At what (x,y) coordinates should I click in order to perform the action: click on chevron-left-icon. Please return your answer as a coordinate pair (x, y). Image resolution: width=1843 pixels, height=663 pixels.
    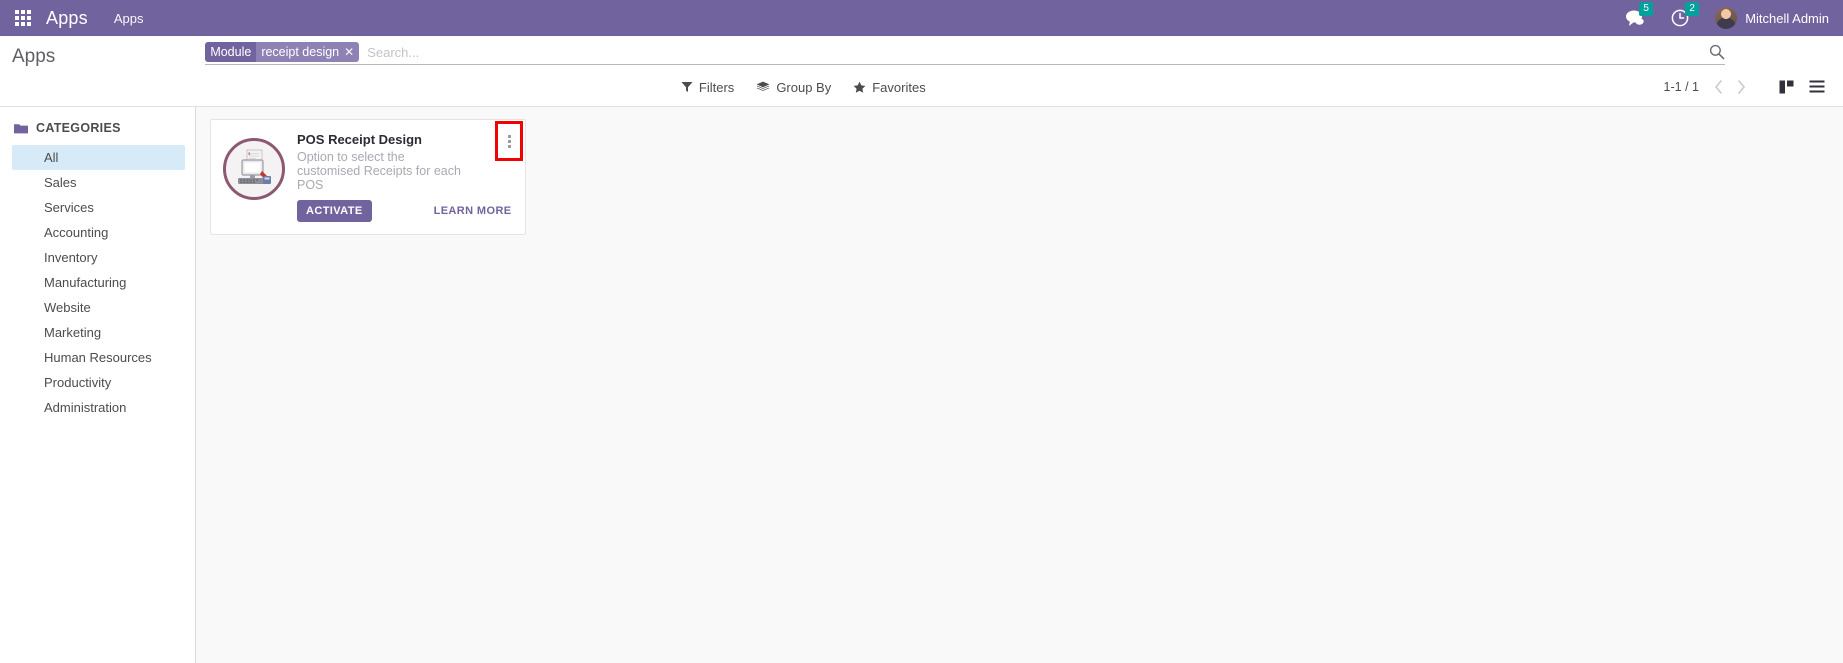
    Looking at the image, I should click on (1718, 87).